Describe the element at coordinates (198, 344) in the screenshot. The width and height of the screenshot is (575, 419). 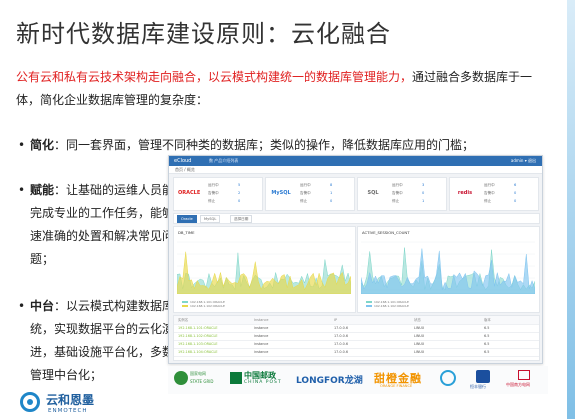
I see `table-cell: 192.168.1.103:ORACLE` at that location.